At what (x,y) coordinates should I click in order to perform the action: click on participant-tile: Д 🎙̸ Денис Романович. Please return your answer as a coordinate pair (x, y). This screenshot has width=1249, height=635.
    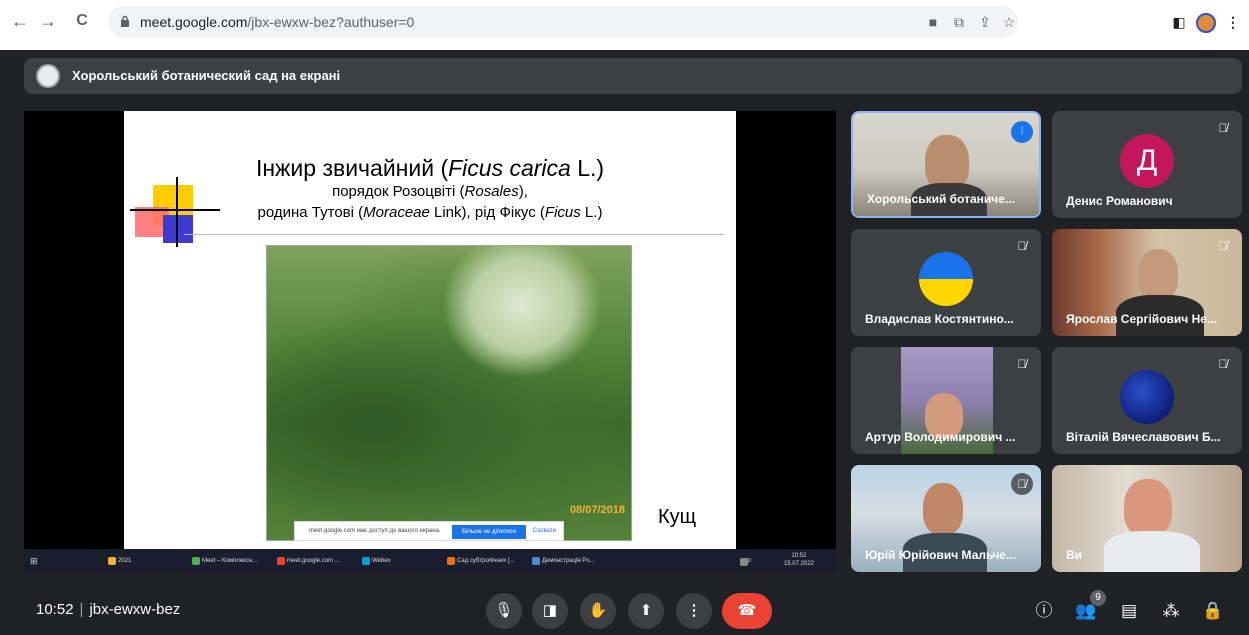
    Looking at the image, I should click on (1147, 164).